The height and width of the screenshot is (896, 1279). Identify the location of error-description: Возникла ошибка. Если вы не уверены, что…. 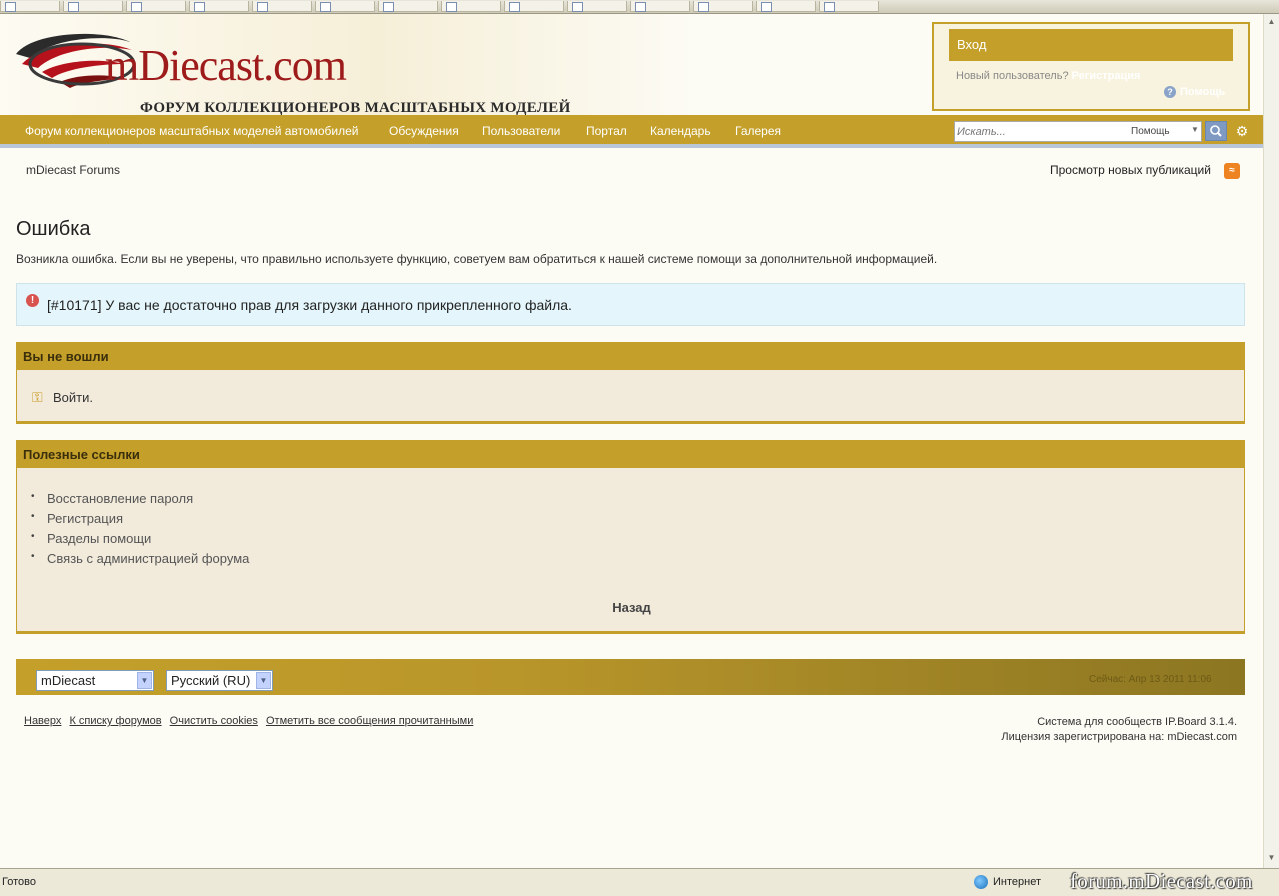
(477, 259).